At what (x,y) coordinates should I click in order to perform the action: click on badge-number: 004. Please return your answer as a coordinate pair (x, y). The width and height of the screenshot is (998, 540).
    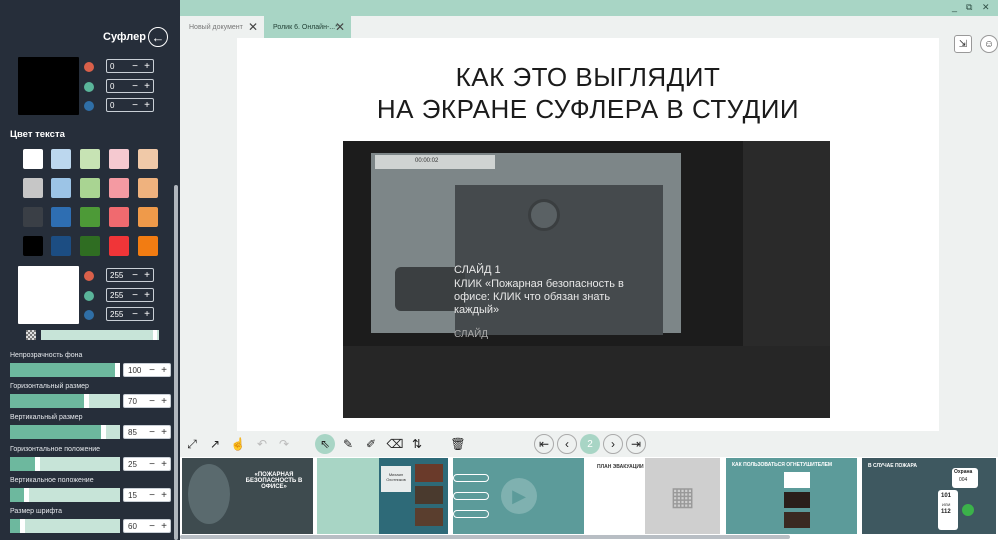
    Looking at the image, I should click on (963, 480).